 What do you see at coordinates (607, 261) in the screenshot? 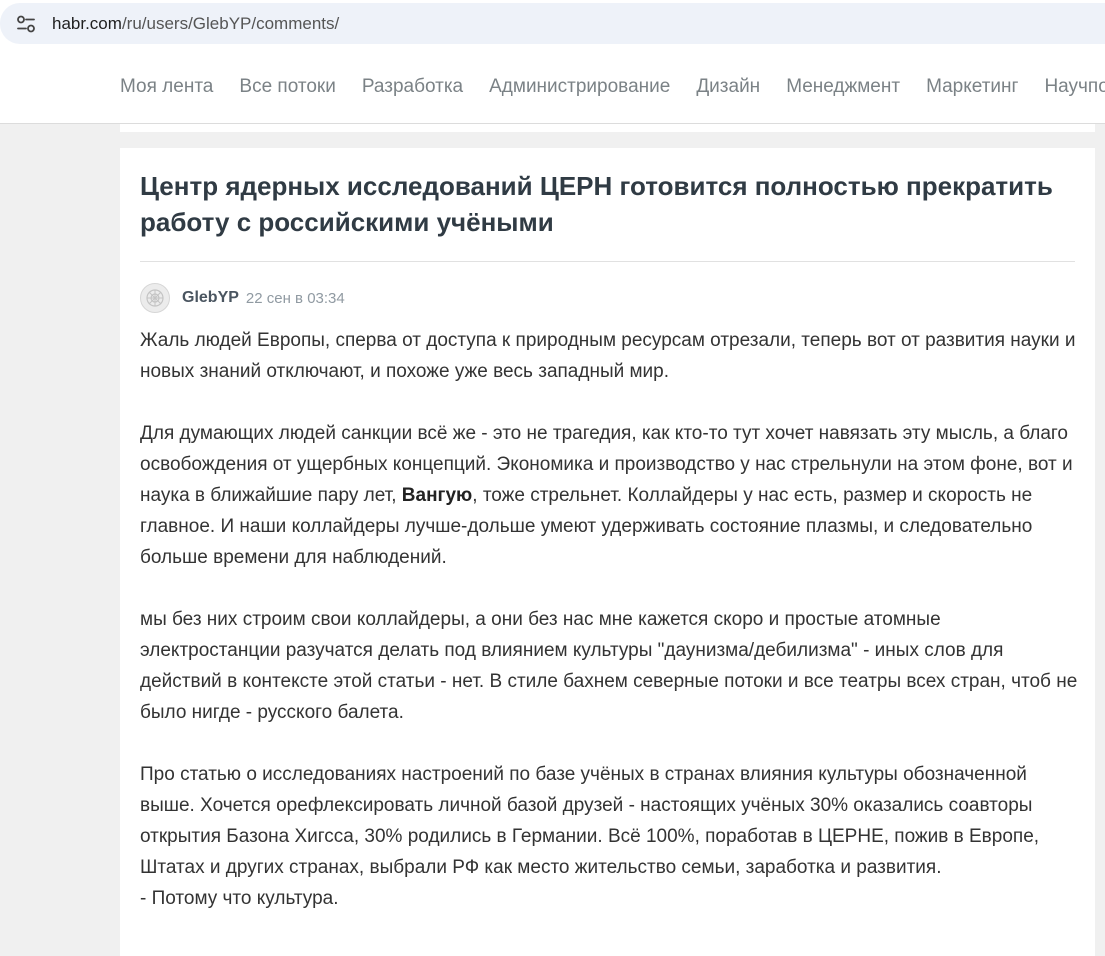
I see `divider` at bounding box center [607, 261].